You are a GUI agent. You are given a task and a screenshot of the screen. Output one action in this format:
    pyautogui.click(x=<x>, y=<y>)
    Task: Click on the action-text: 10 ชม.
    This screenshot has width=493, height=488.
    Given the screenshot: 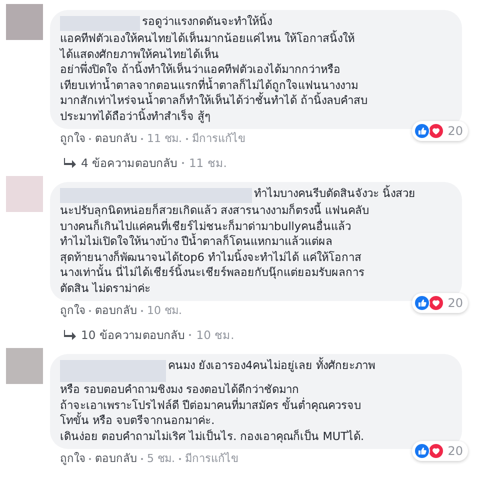 What is the action you would take?
    pyautogui.click(x=164, y=311)
    